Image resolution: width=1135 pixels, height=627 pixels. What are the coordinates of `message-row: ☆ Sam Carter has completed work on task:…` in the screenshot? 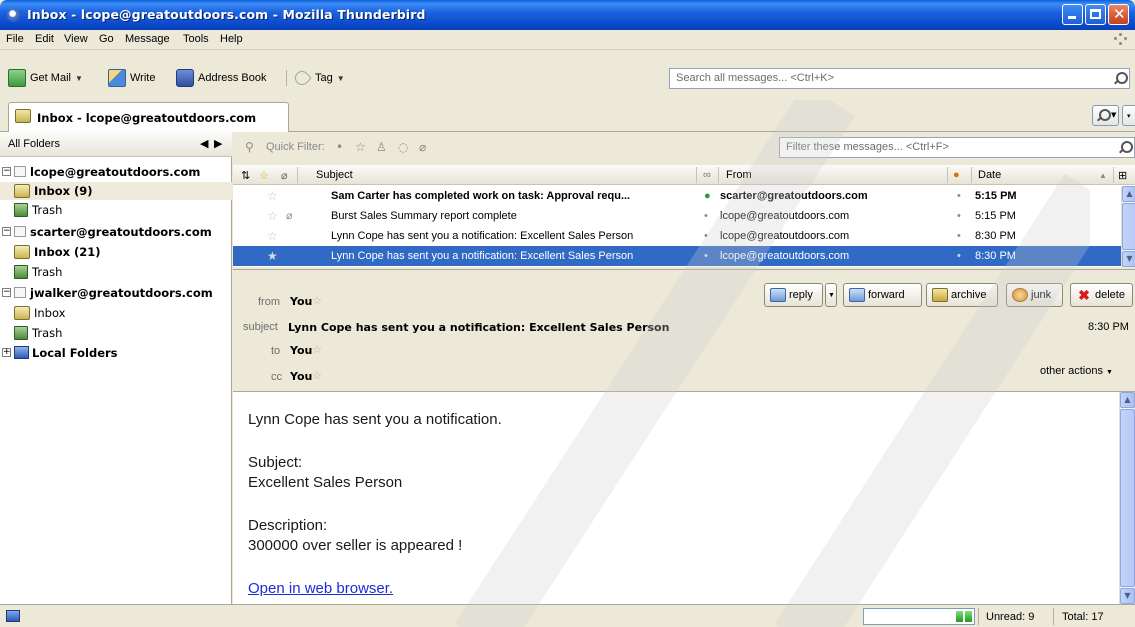 It's located at (677, 196).